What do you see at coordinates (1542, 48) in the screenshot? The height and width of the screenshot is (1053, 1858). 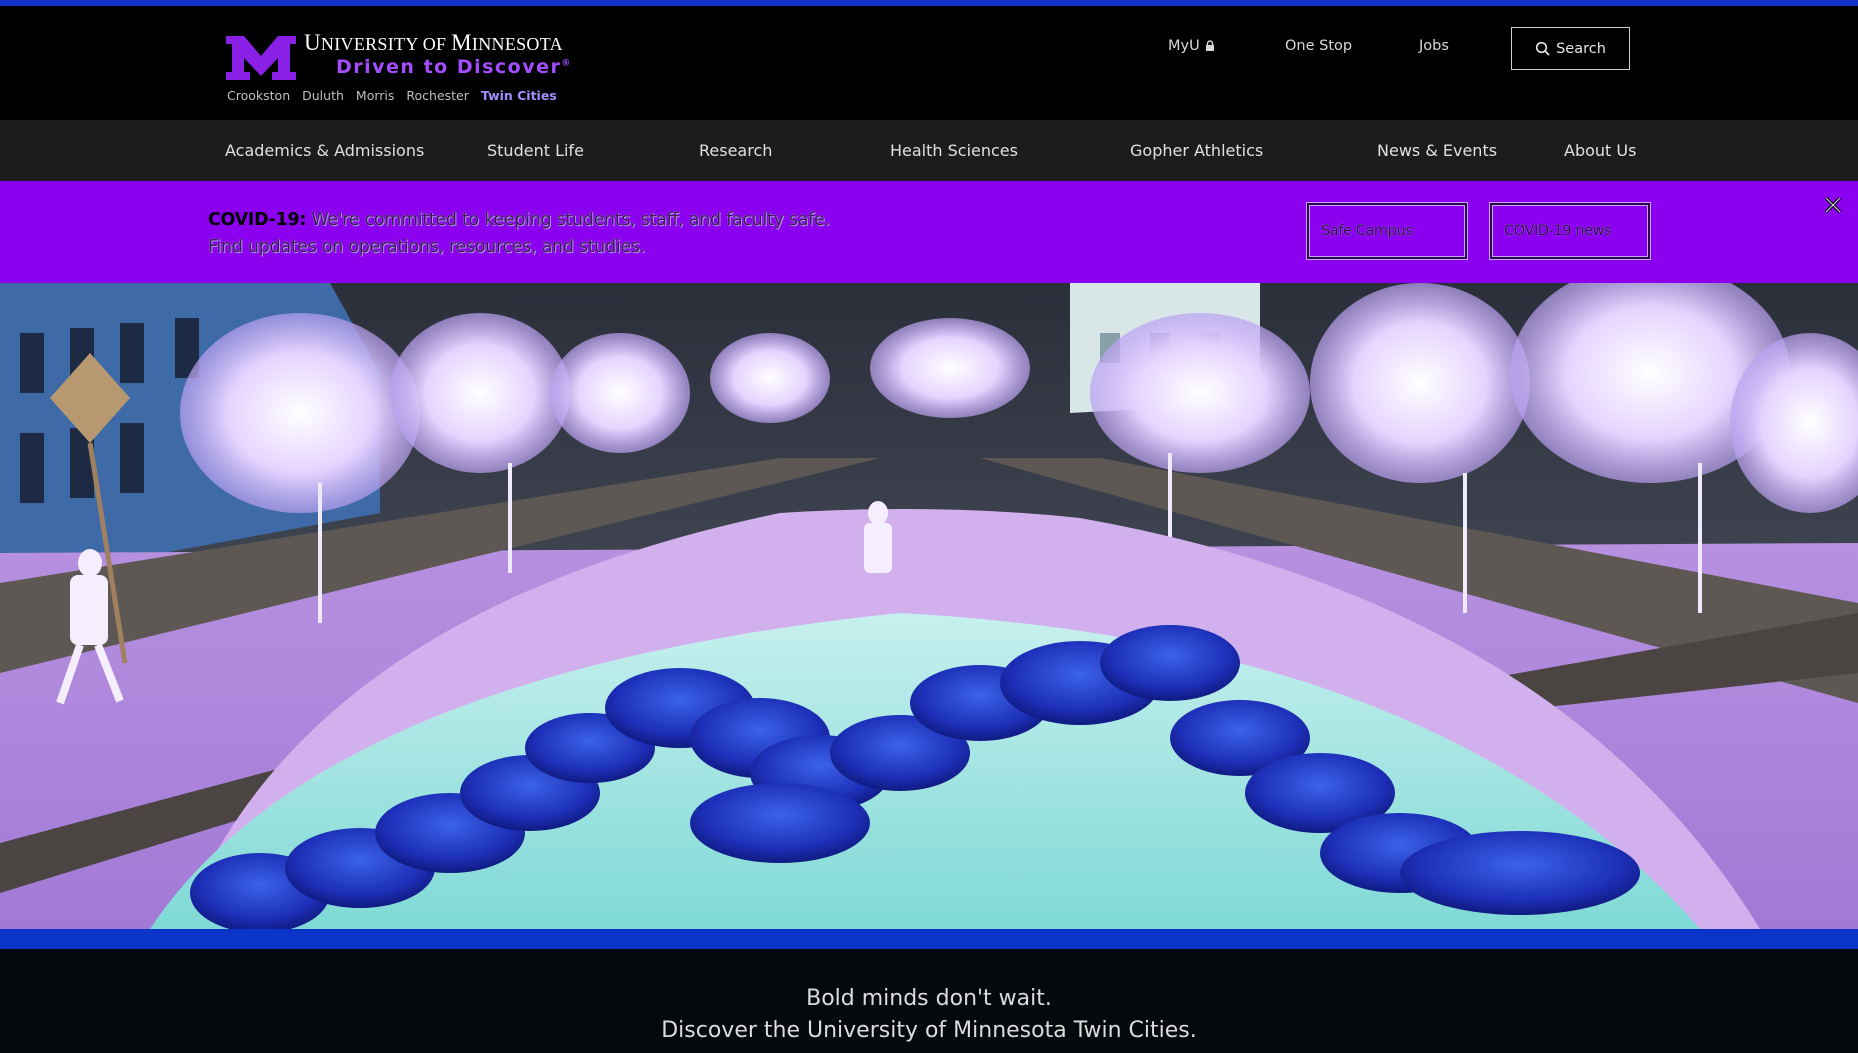 I see `search-icon` at bounding box center [1542, 48].